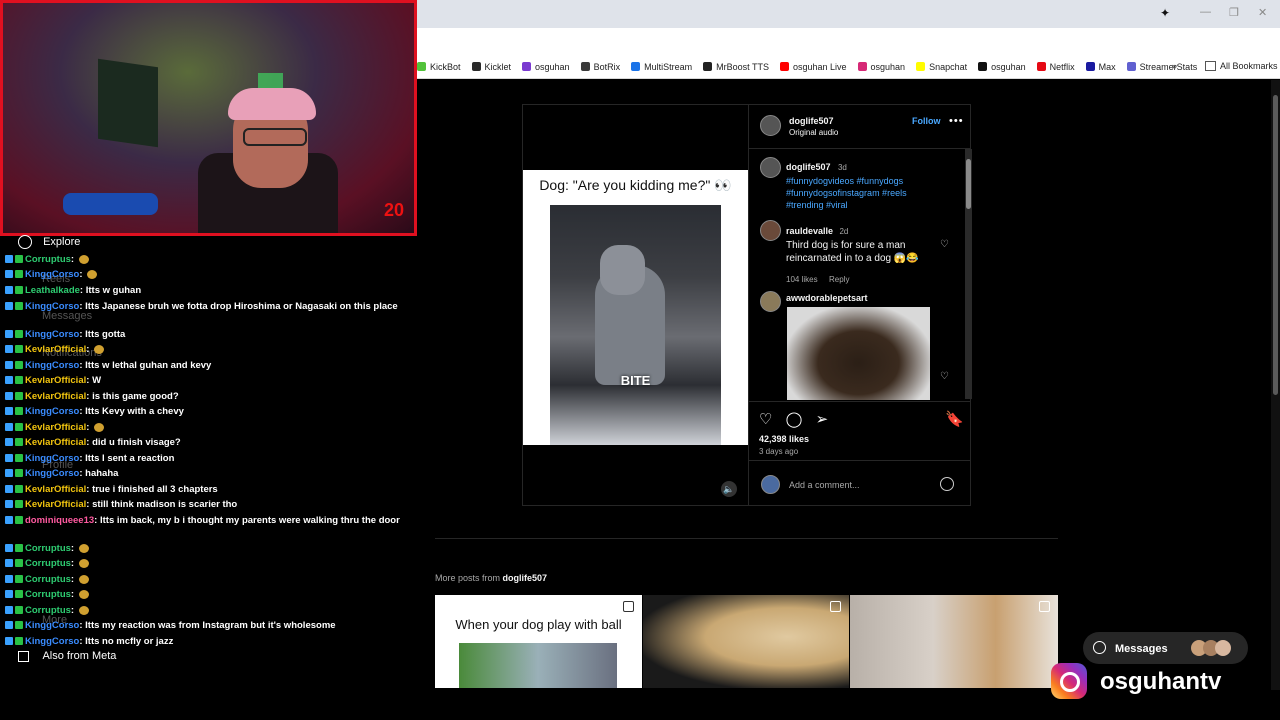 The image size is (1280, 720). I want to click on chat-message: KinggCorso: Itts gotta, so click(205, 335).